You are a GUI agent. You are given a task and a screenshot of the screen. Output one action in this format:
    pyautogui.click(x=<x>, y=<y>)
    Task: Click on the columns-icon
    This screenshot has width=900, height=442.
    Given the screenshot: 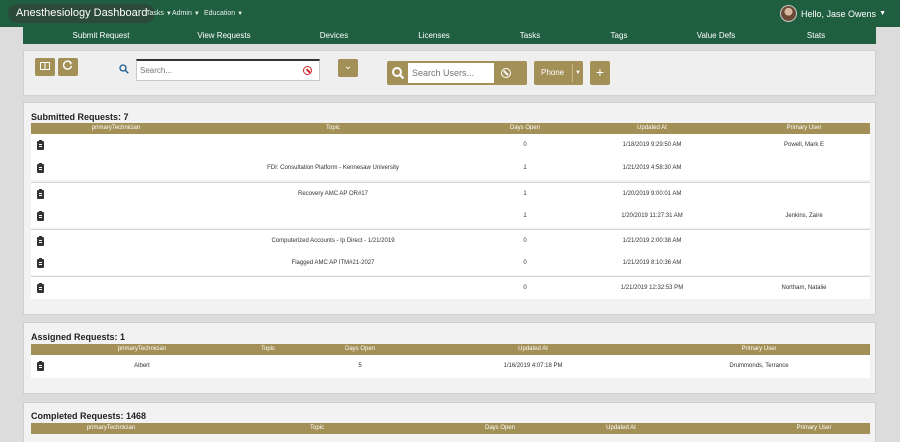 What is the action you would take?
    pyautogui.click(x=45, y=66)
    